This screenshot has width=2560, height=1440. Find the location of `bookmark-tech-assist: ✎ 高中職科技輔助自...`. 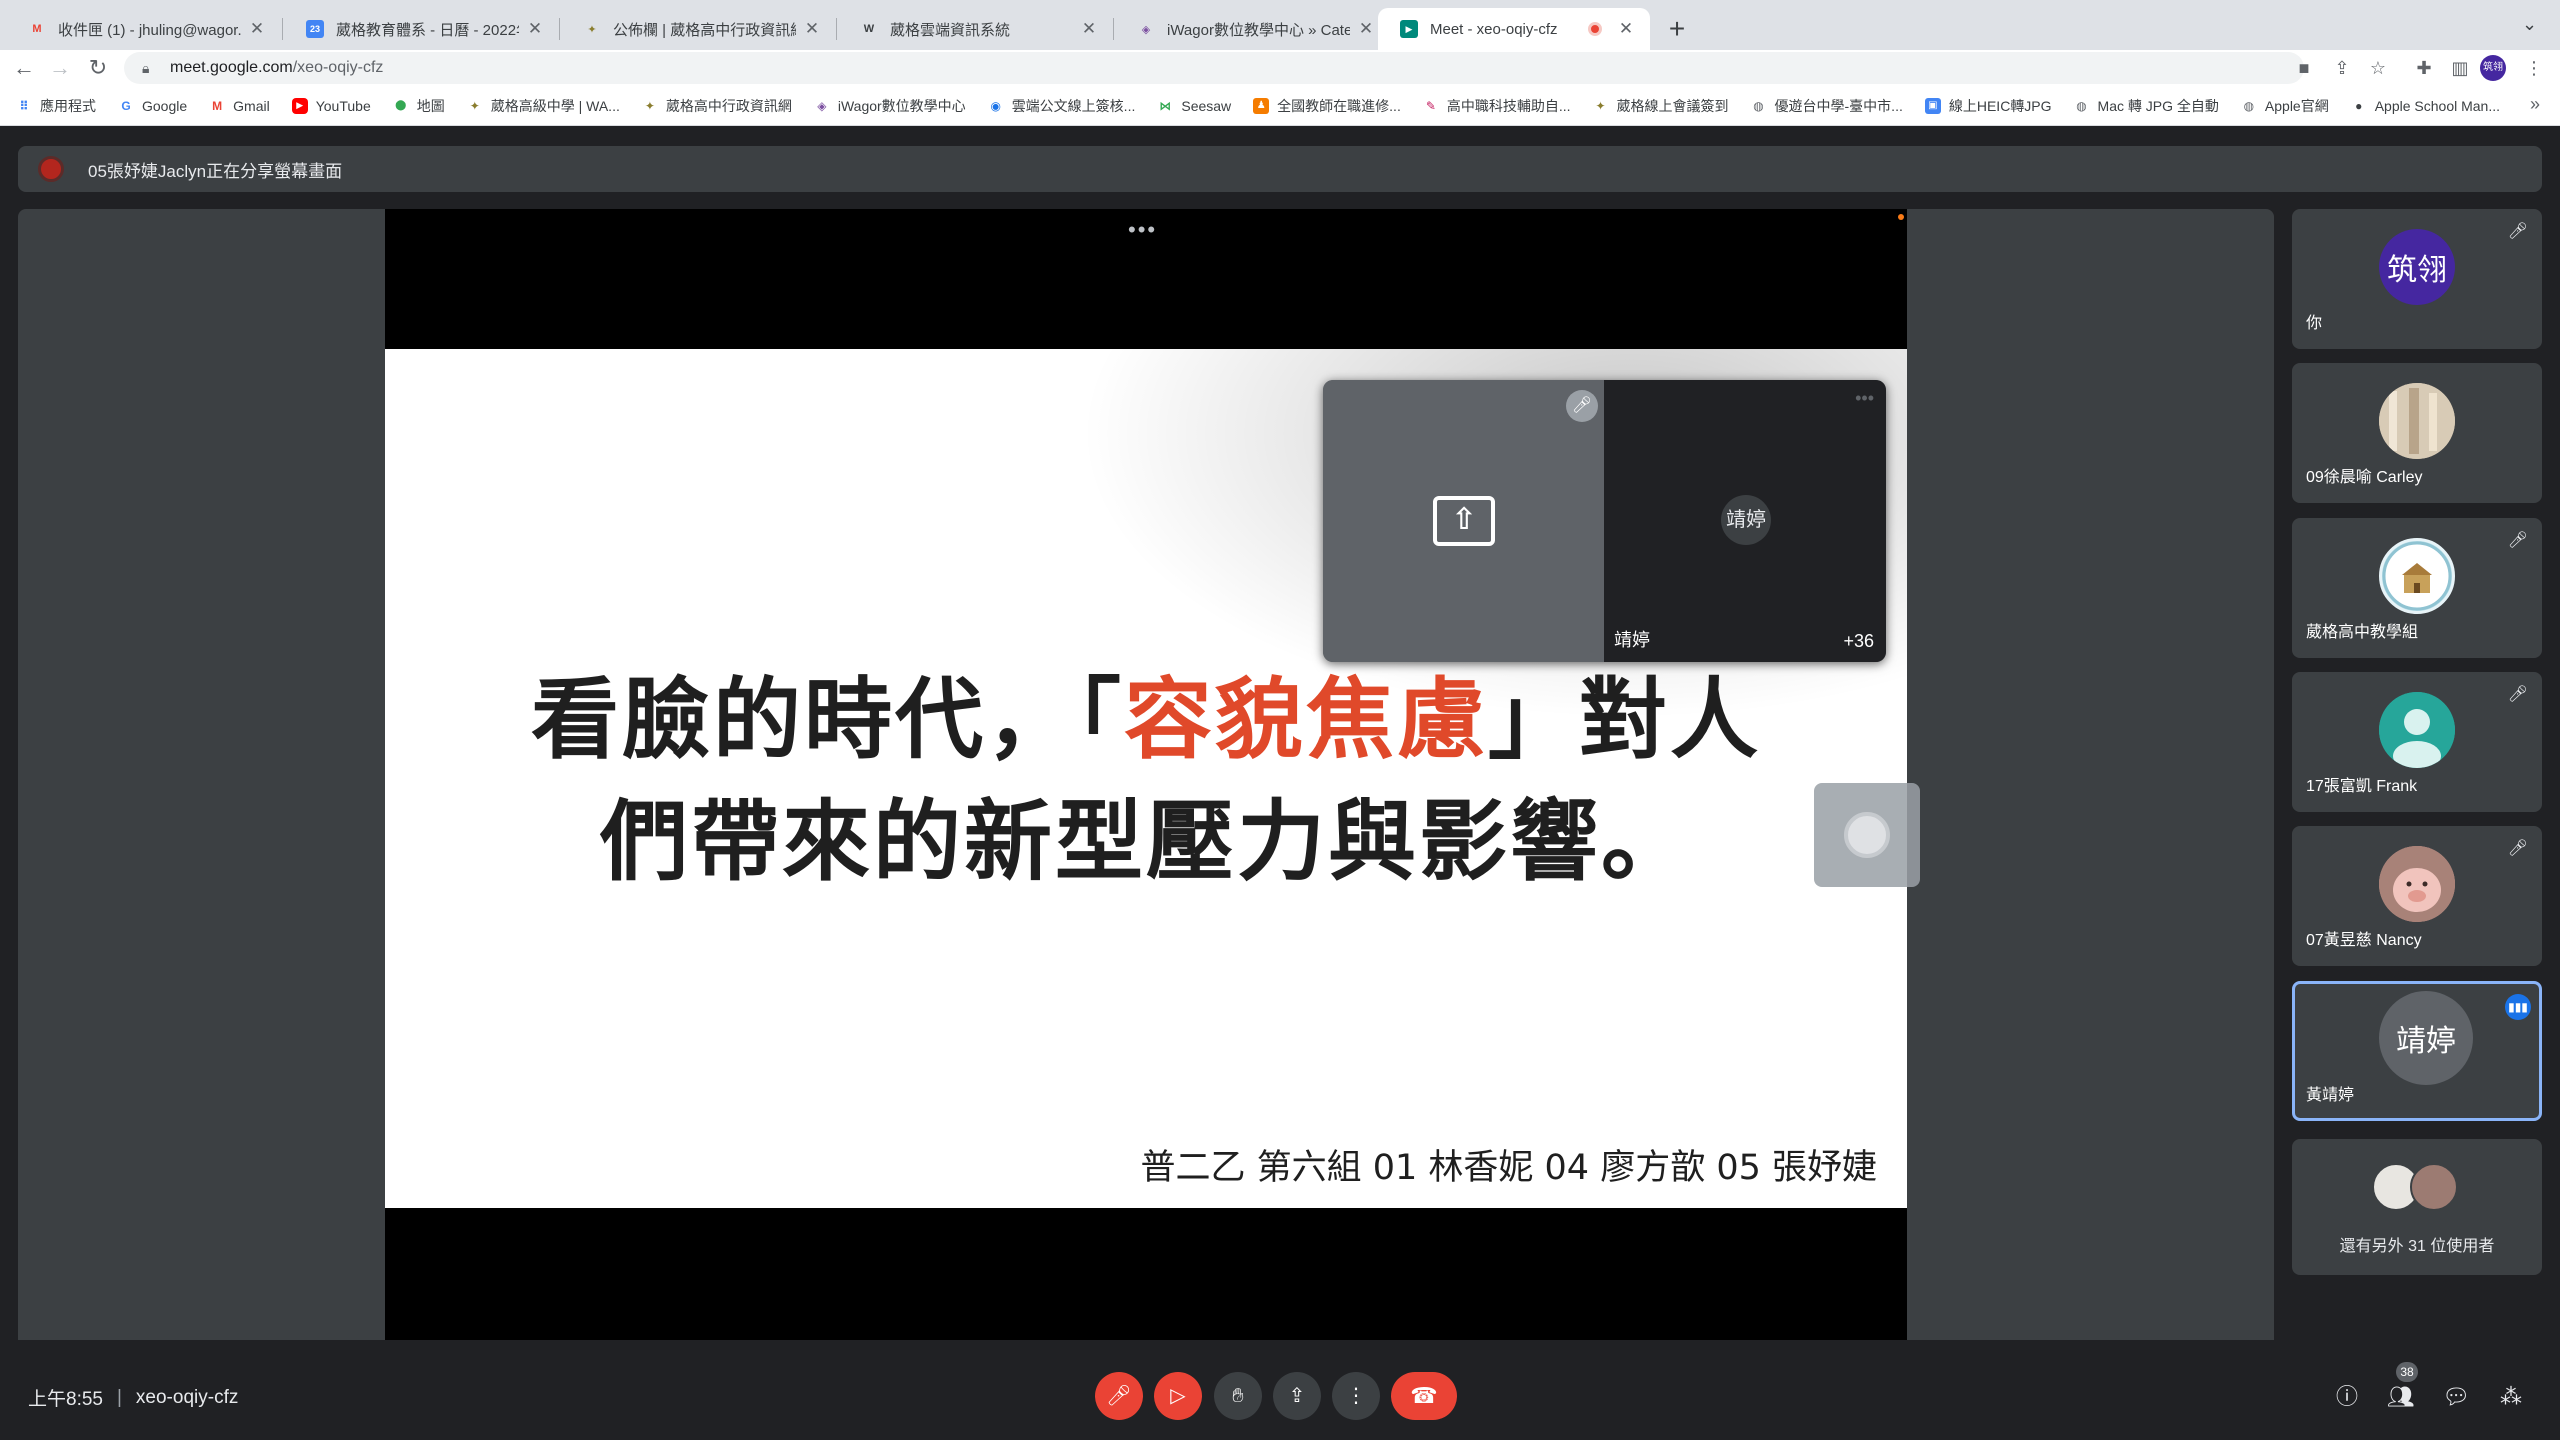

bookmark-tech-assist: ✎ 高中職科技輔助自... is located at coordinates (1497, 106).